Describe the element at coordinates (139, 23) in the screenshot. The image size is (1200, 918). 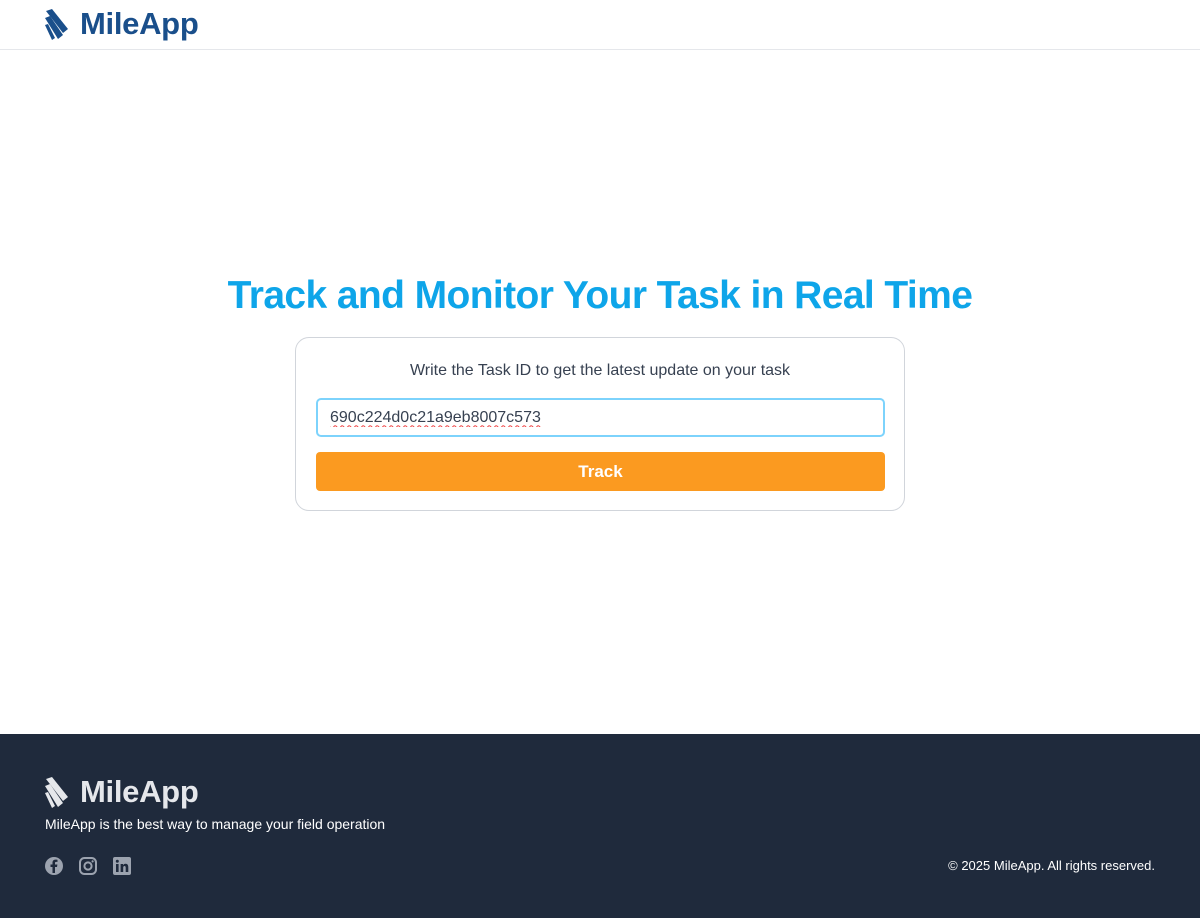
I see `header-logo-text: MileApp` at that location.